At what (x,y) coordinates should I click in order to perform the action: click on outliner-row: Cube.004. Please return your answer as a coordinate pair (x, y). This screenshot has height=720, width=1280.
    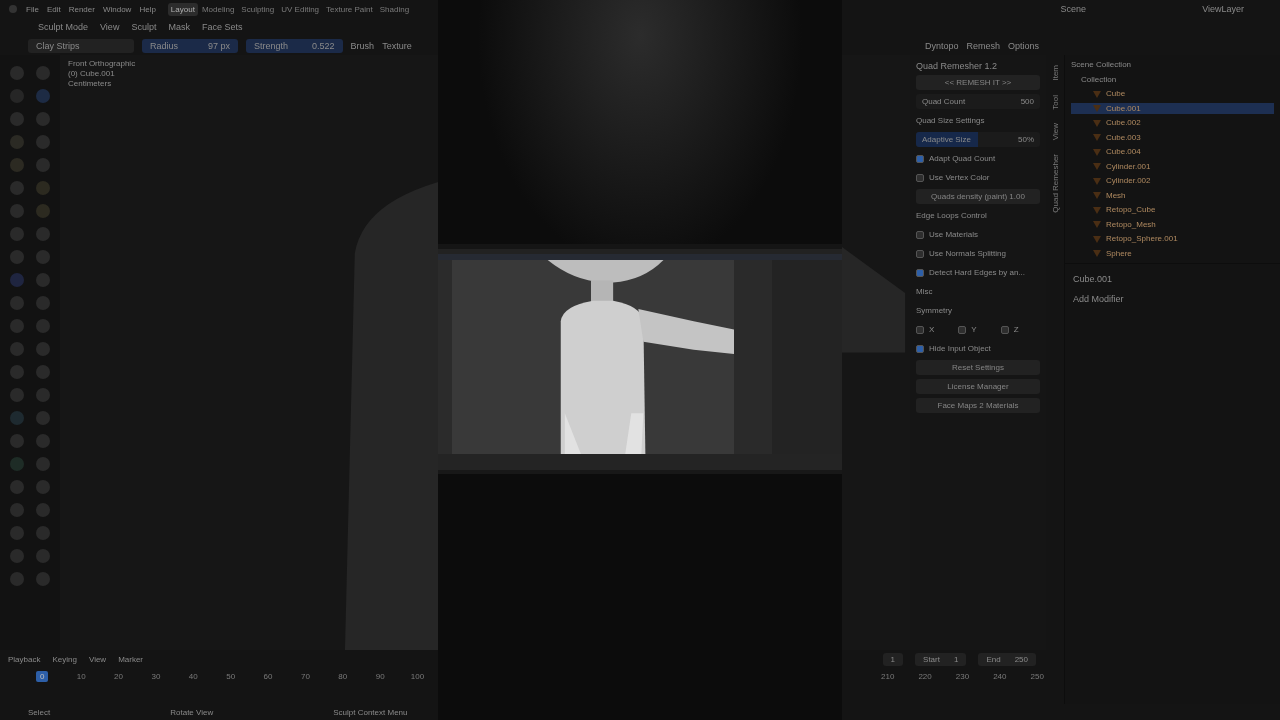
    Looking at the image, I should click on (1172, 152).